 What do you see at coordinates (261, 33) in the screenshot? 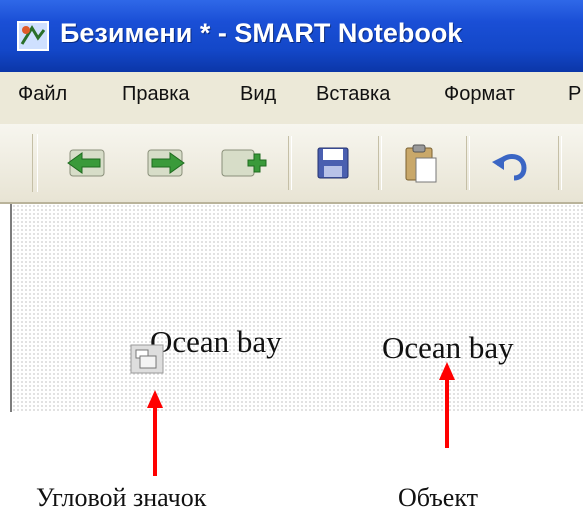
I see `window-title: Безимени * - SMART Notebook` at bounding box center [261, 33].